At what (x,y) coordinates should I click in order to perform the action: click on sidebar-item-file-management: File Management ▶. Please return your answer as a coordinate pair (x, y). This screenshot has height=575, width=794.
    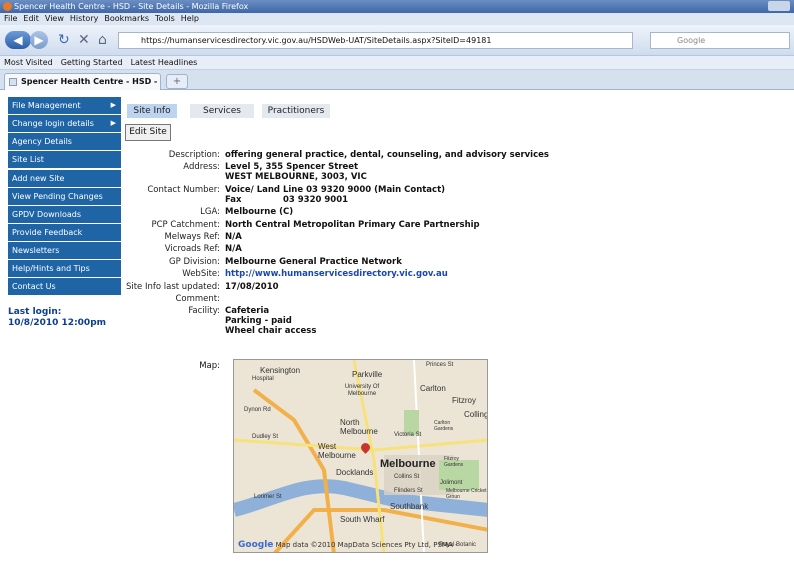
    Looking at the image, I should click on (64, 105).